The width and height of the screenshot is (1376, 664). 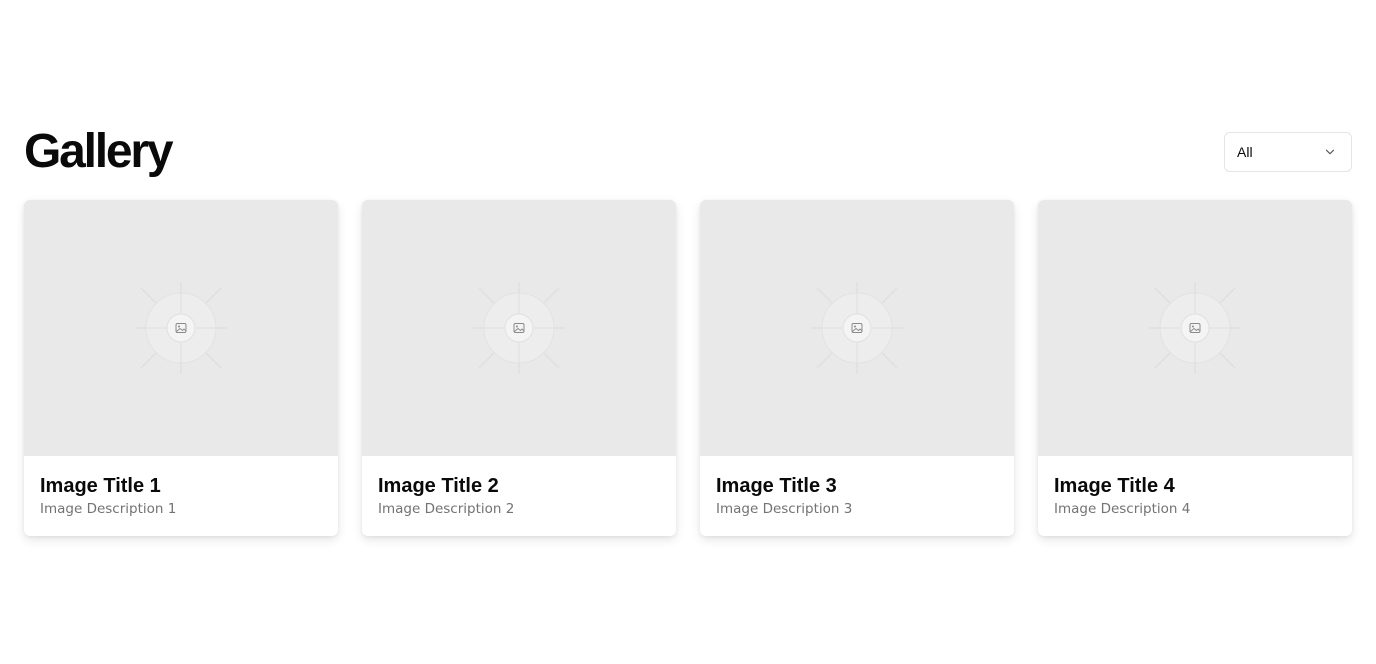 I want to click on gallery-card: Image Title 3 Image Description 3, so click(x=857, y=368).